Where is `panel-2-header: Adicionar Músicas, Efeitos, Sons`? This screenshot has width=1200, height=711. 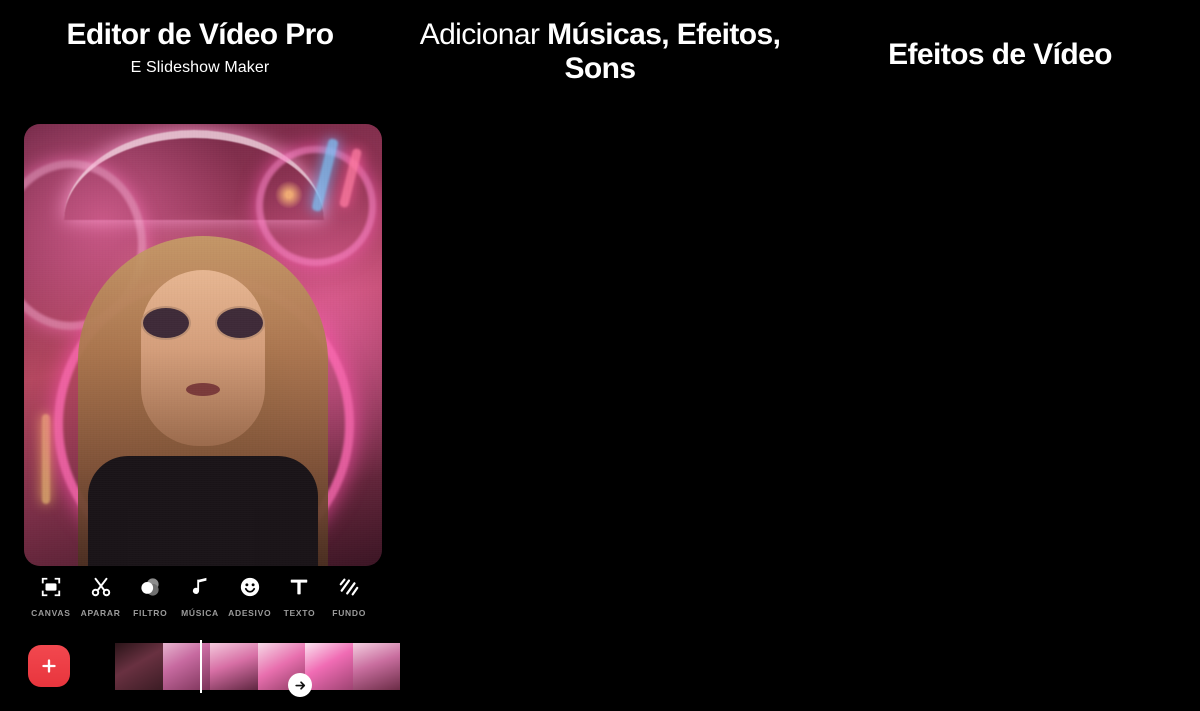
panel-2-header: Adicionar Músicas, Efeitos, Sons is located at coordinates (600, 42).